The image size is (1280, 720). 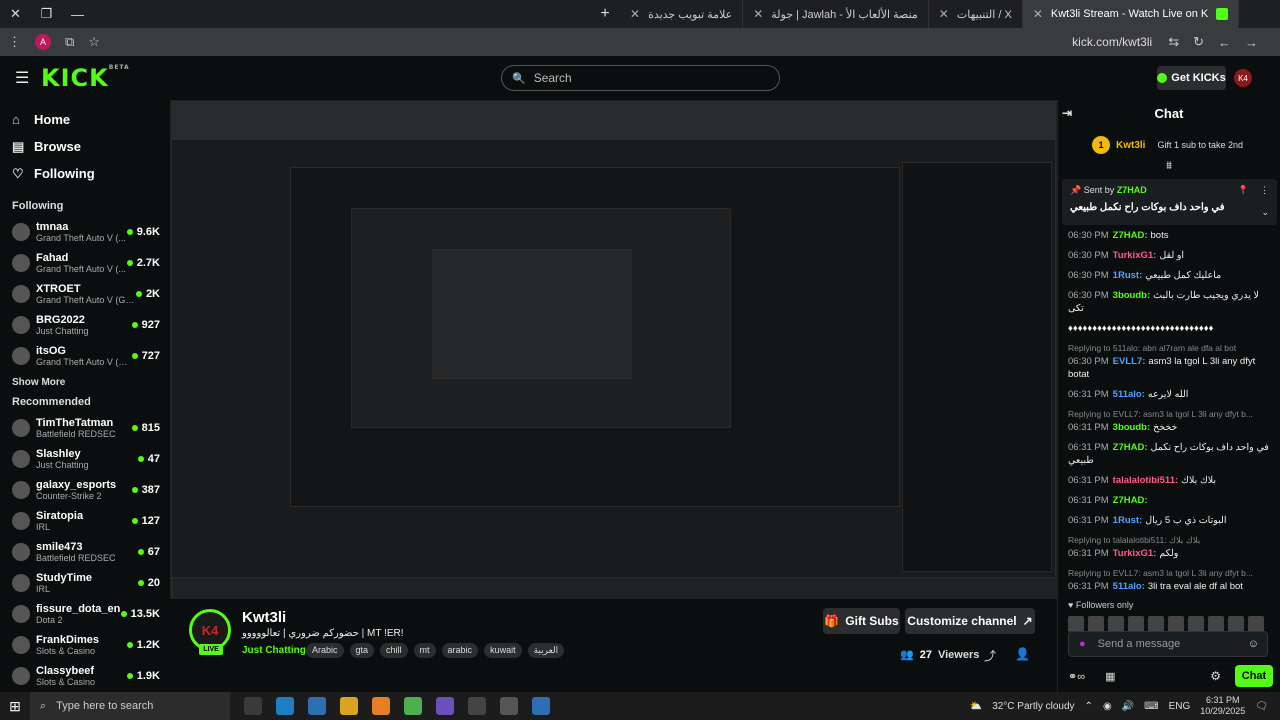 I want to click on gear-icon: ⚙, so click(x=1215, y=676).